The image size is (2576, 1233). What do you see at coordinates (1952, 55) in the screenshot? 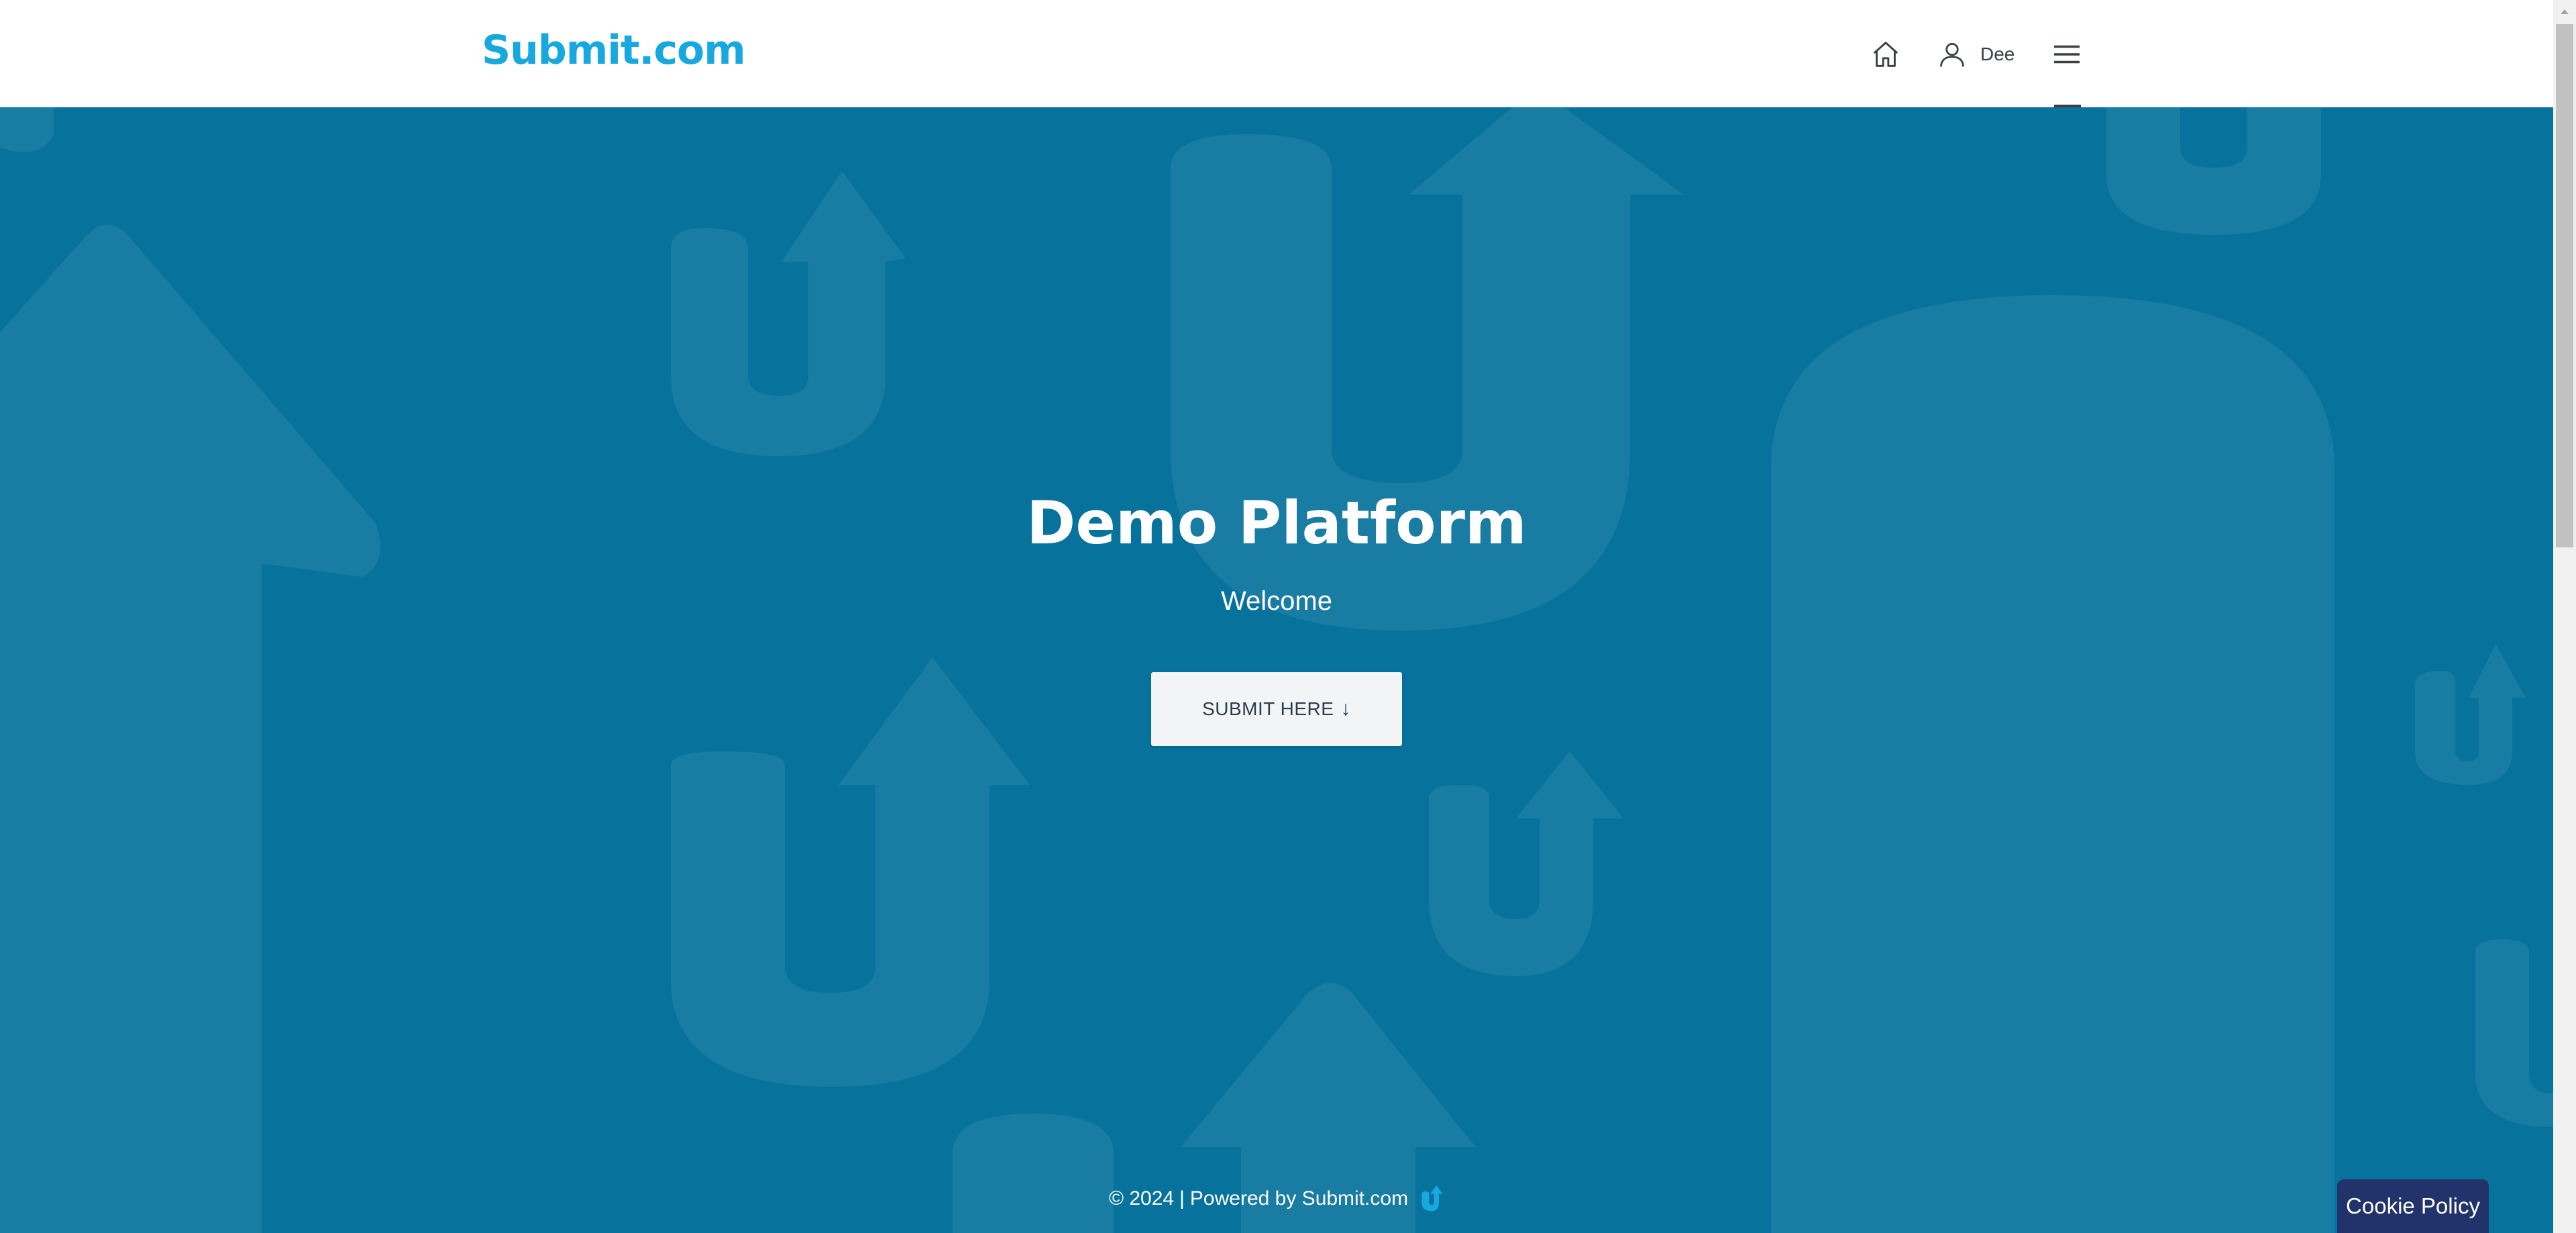
I see `user-icon` at bounding box center [1952, 55].